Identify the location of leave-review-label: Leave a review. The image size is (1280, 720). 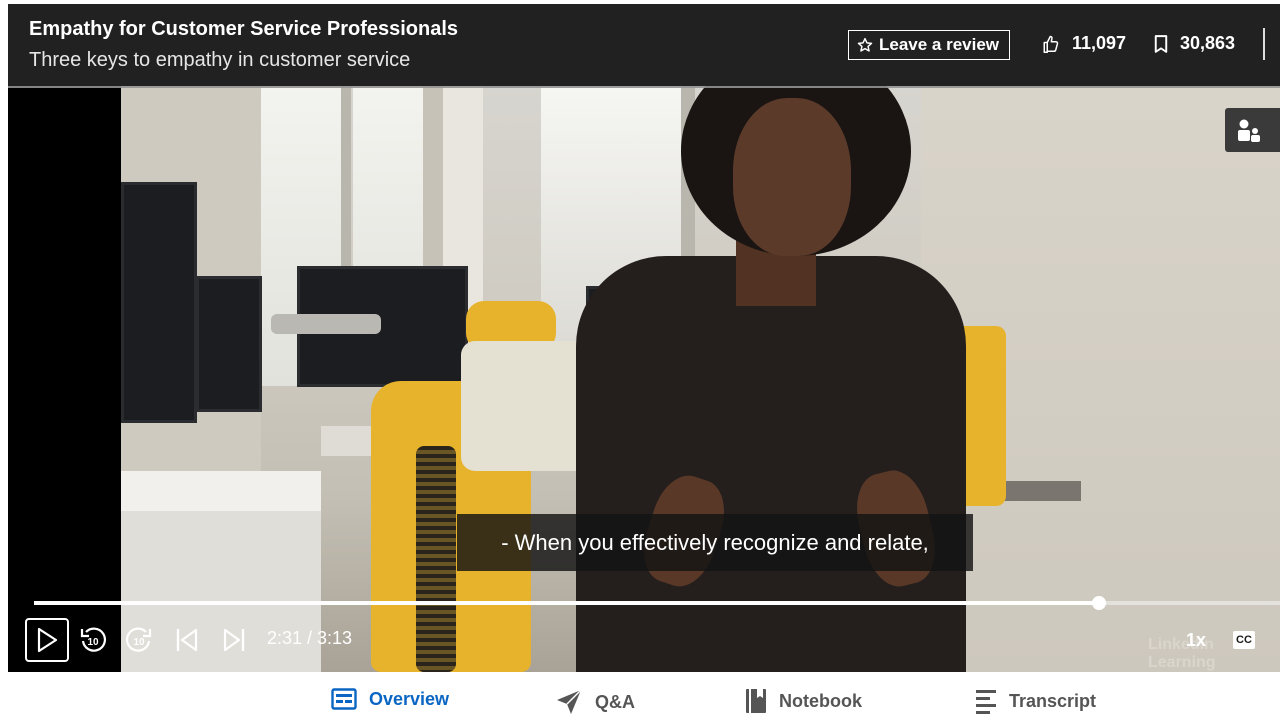
(939, 44).